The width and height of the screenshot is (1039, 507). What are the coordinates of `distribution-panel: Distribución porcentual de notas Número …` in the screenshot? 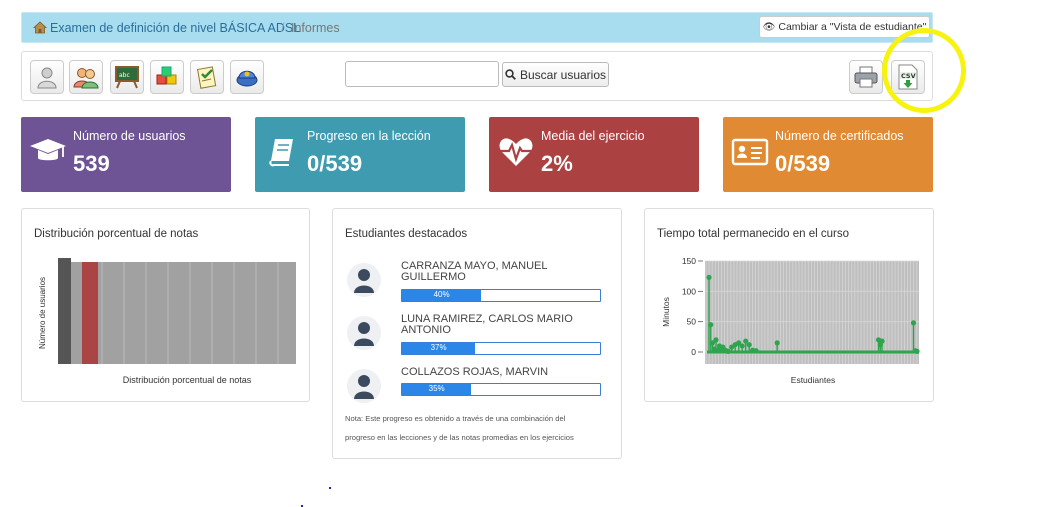 It's located at (165, 305).